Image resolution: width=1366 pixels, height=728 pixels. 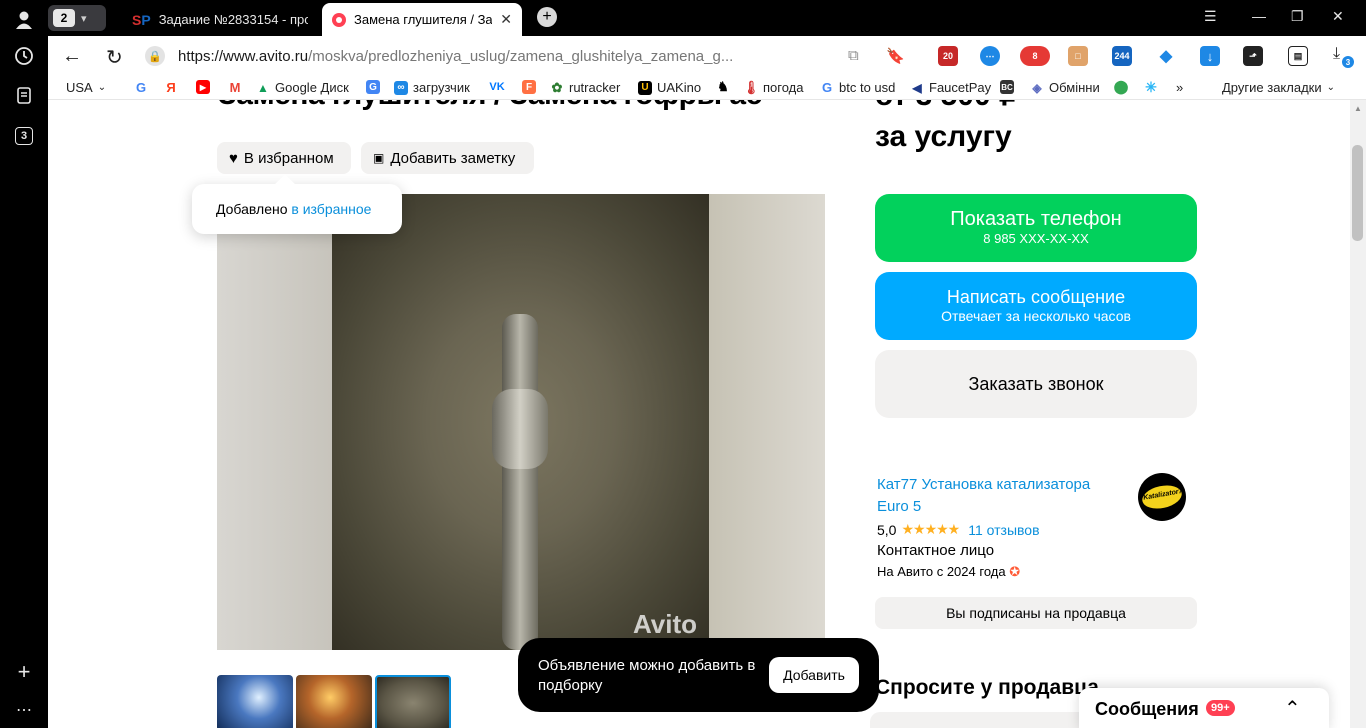 What do you see at coordinates (547, 17) in the screenshot?
I see `new-tab-icon: +` at bounding box center [547, 17].